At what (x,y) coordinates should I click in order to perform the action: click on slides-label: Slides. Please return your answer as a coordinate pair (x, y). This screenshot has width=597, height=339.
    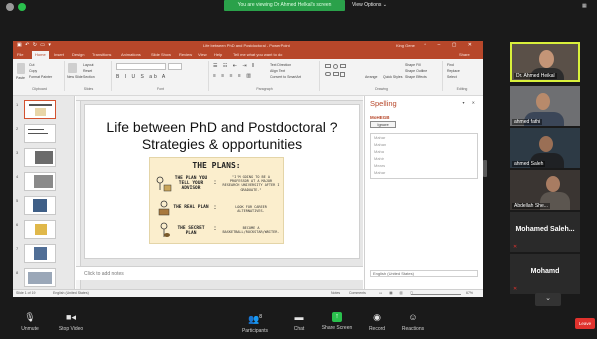
    Looking at the image, I should click on (88, 89).